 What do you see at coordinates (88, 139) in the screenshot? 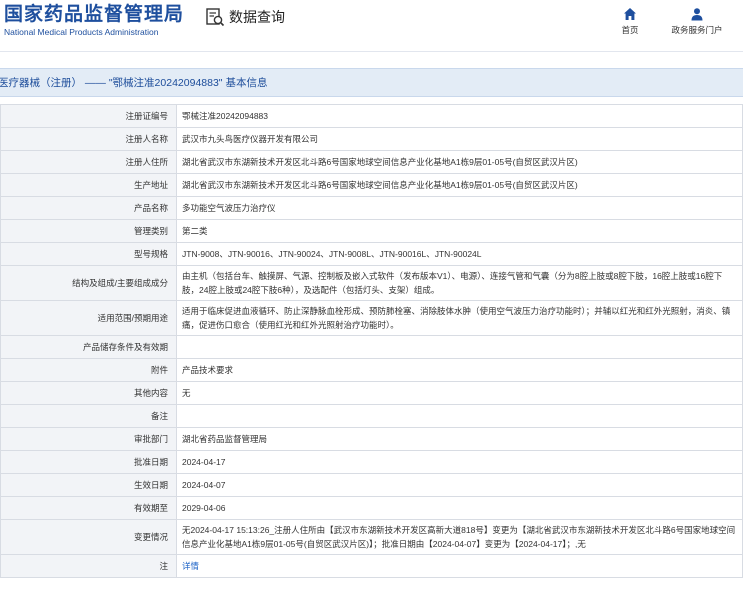
I see `field-label: 注册人名称` at bounding box center [88, 139].